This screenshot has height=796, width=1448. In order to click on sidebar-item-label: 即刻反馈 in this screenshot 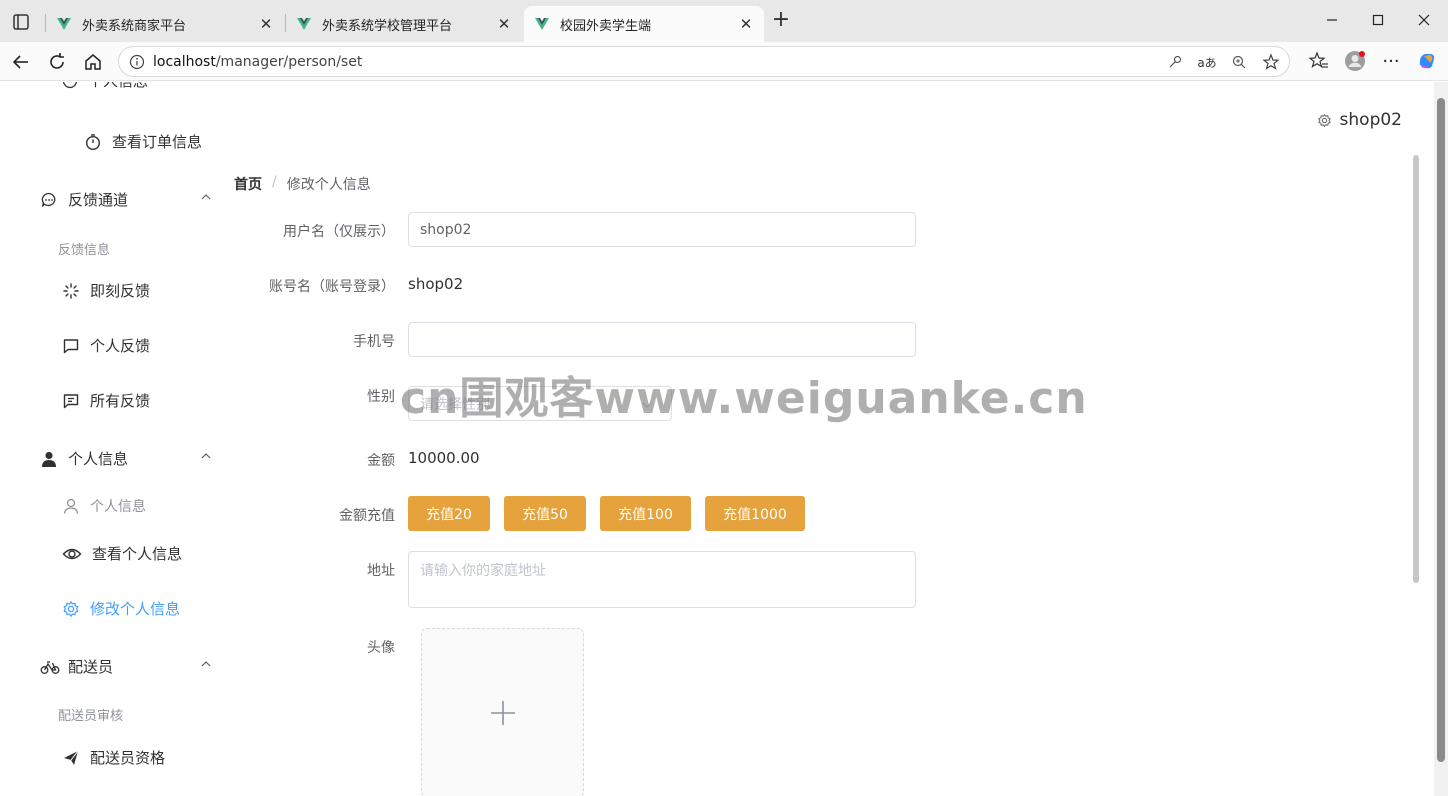, I will do `click(120, 291)`.